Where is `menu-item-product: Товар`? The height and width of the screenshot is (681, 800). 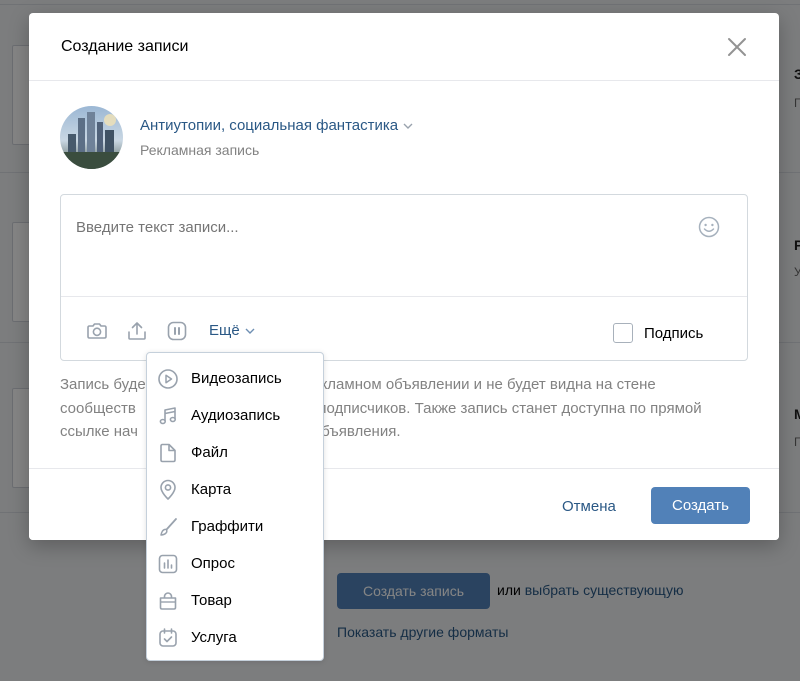 menu-item-product: Товар is located at coordinates (235, 600).